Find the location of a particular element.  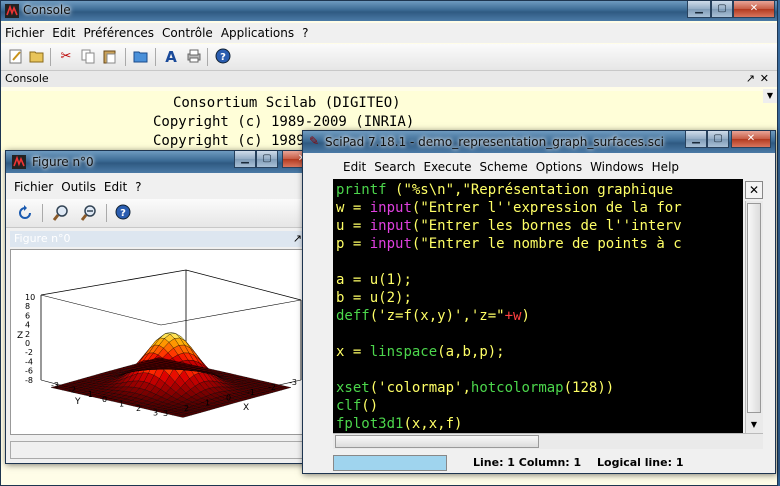

scroll-down-arrow: ▼ is located at coordinates (754, 425).